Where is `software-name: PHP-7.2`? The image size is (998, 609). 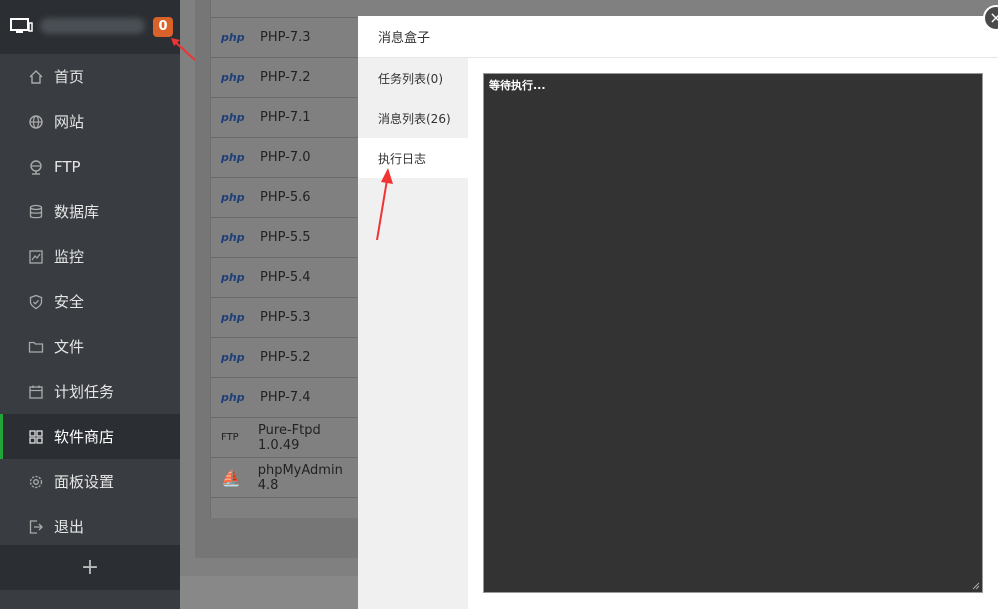 software-name: PHP-7.2 is located at coordinates (285, 77).